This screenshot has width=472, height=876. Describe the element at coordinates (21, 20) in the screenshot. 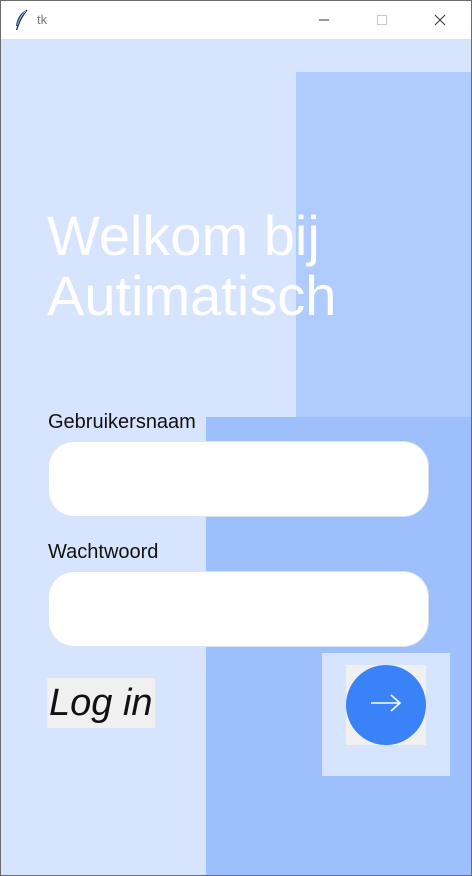

I see `feather-icon` at that location.